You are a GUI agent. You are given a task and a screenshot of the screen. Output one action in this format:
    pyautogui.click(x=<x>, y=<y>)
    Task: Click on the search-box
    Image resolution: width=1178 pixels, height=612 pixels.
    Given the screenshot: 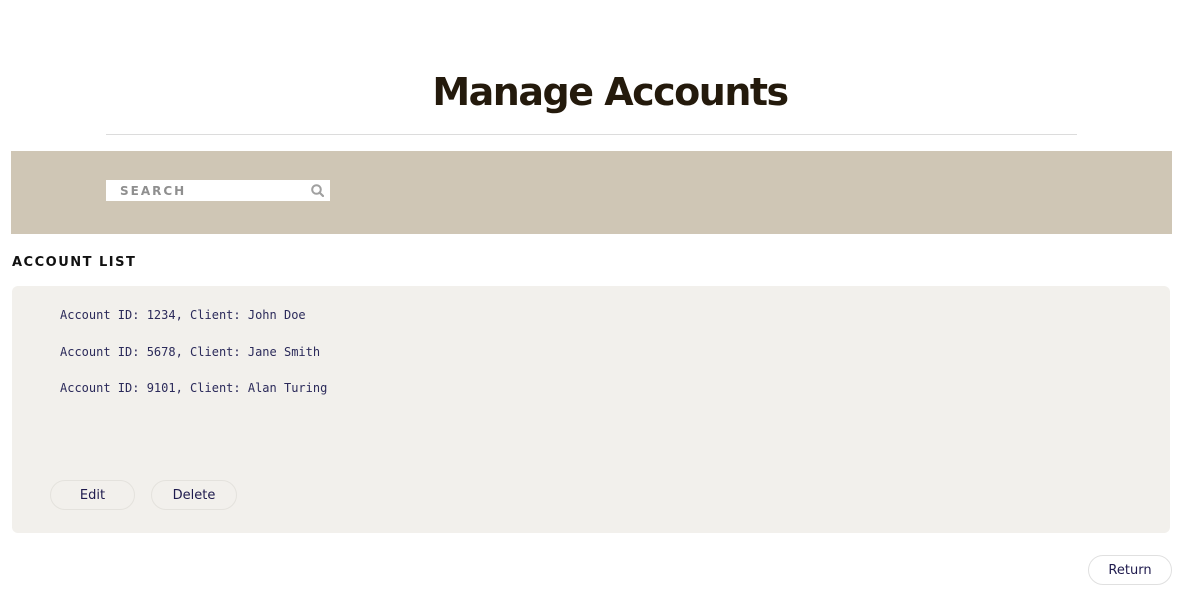 What is the action you would take?
    pyautogui.click(x=218, y=190)
    